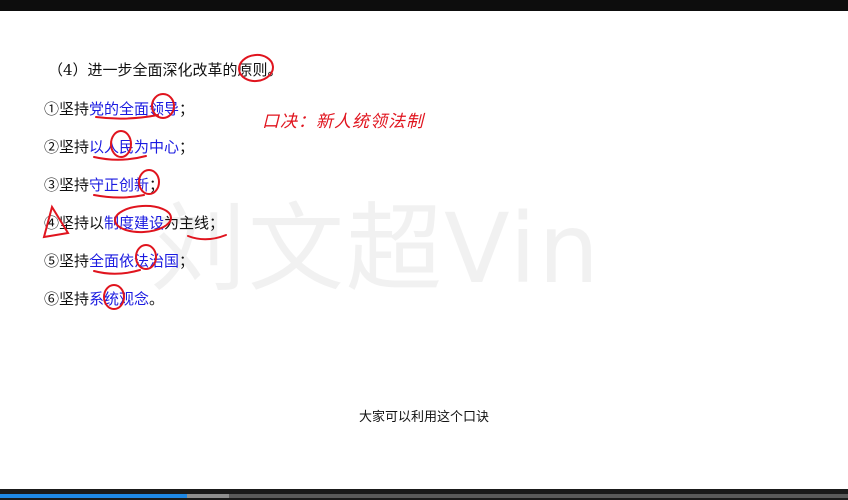 This screenshot has height=500, width=848. Describe the element at coordinates (424, 5) in the screenshot. I see `video-top-bar` at that location.